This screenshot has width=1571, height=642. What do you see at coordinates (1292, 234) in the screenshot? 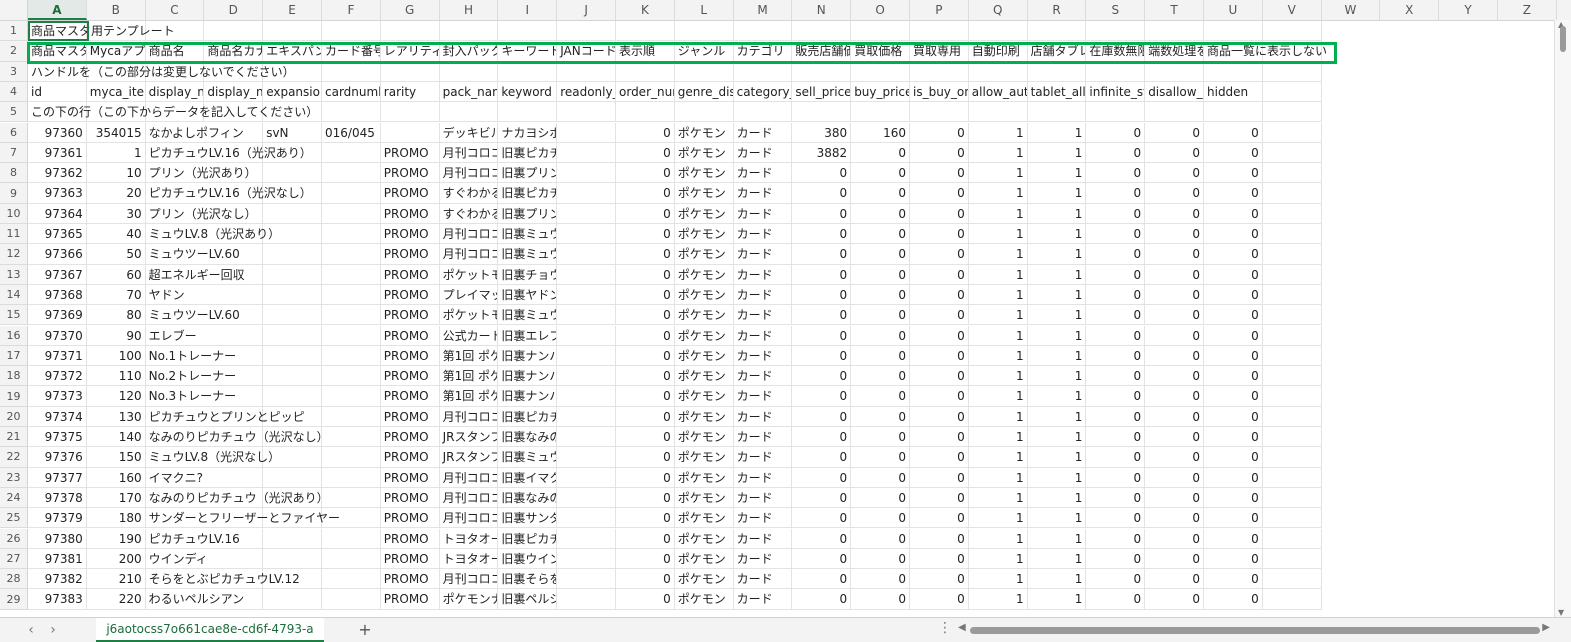
I see `cell-v11` at bounding box center [1292, 234].